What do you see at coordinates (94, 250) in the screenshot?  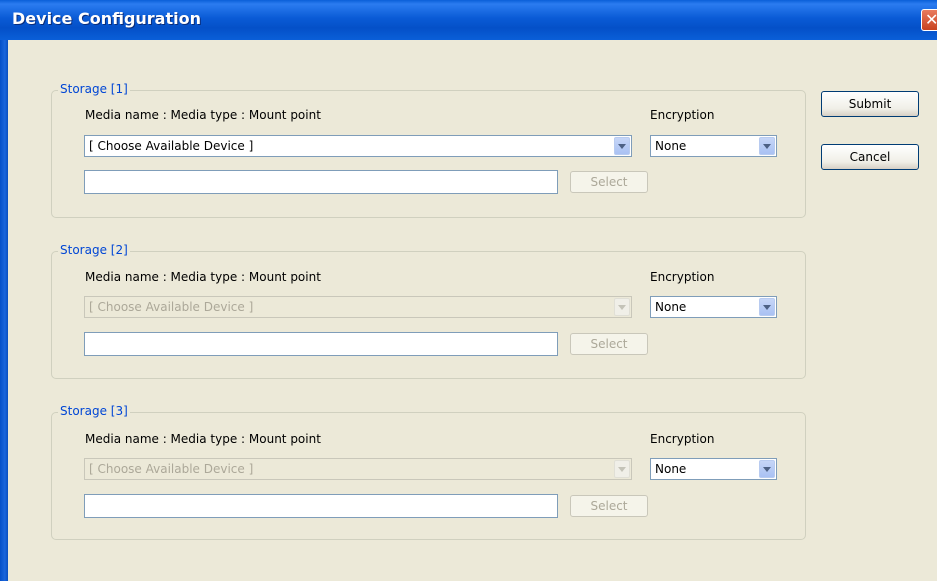 I see `storage-legend: Storage [2]` at bounding box center [94, 250].